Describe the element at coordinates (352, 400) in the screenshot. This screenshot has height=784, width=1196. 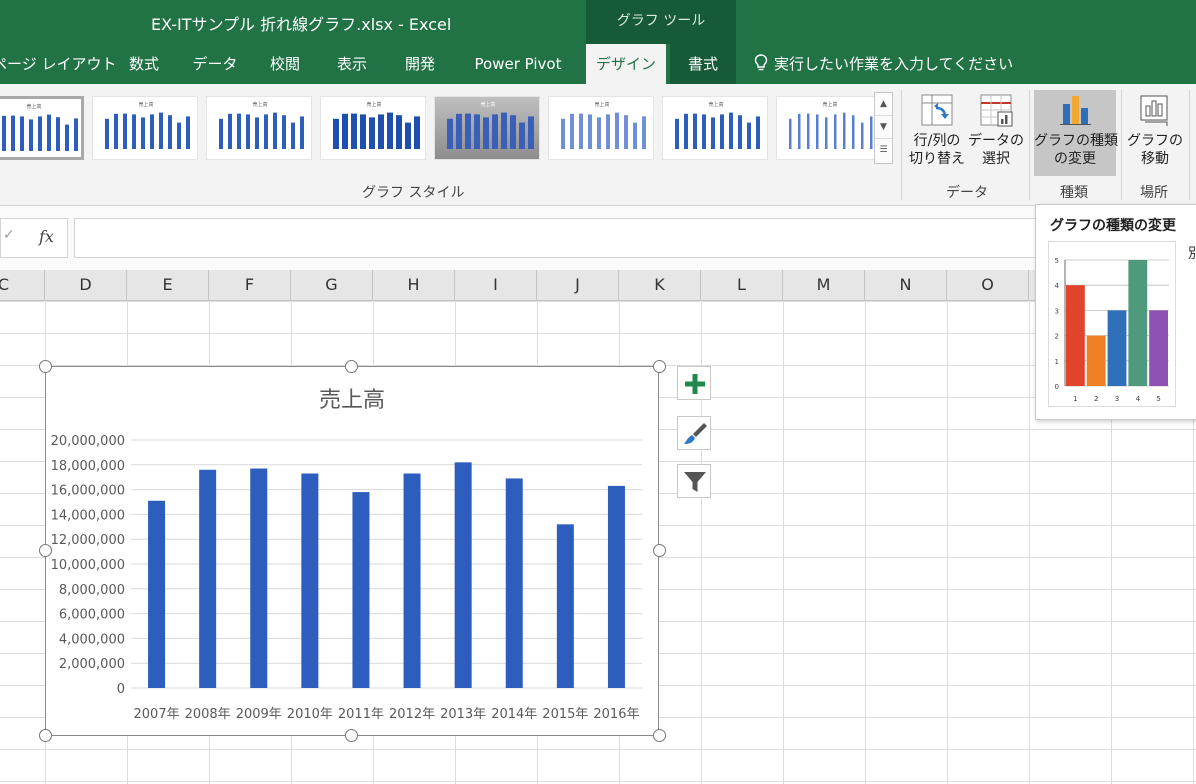
I see `chart-title: 売上高` at that location.